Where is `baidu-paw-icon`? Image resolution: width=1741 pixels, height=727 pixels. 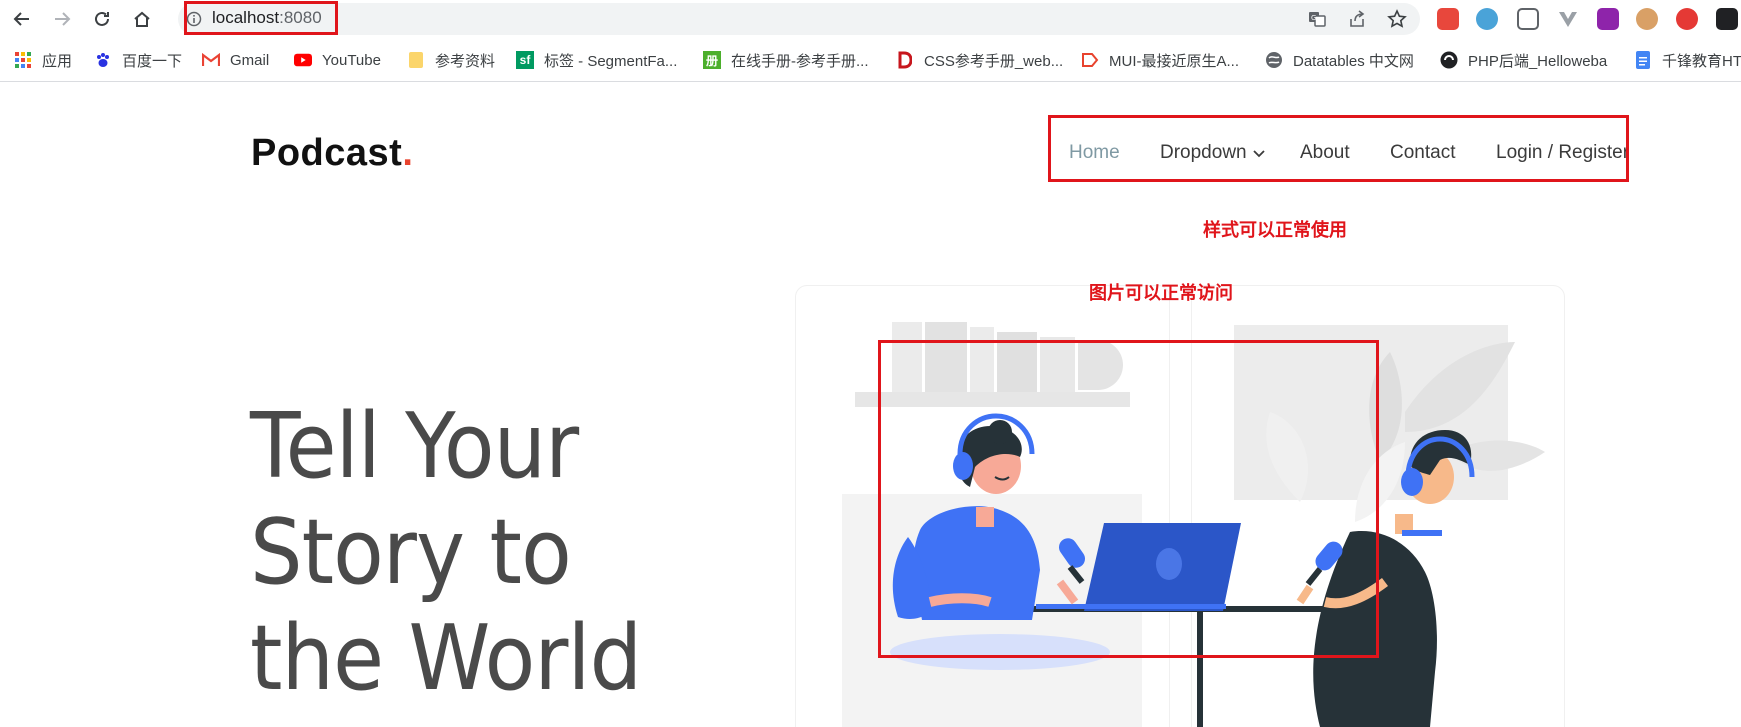 baidu-paw-icon is located at coordinates (103, 60).